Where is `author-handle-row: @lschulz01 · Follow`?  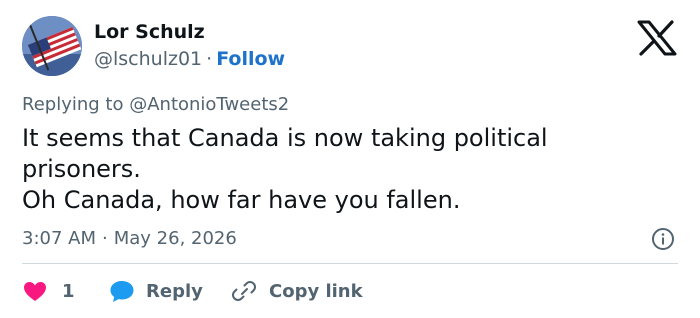
author-handle-row: @lschulz01 · Follow is located at coordinates (189, 59).